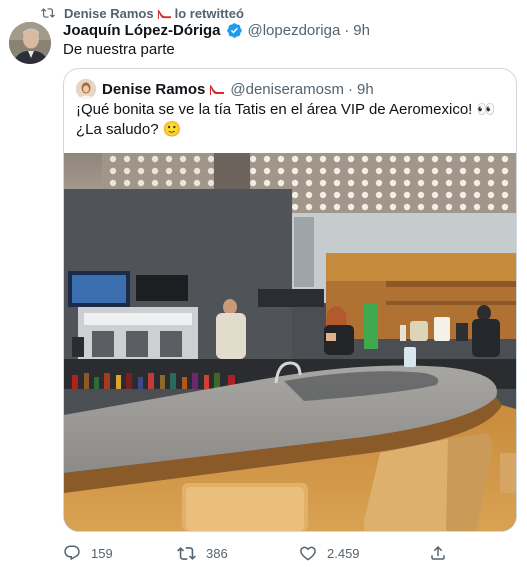  Describe the element at coordinates (294, 30) in the screenshot. I see `author-handle: @lopezdoriga` at that location.